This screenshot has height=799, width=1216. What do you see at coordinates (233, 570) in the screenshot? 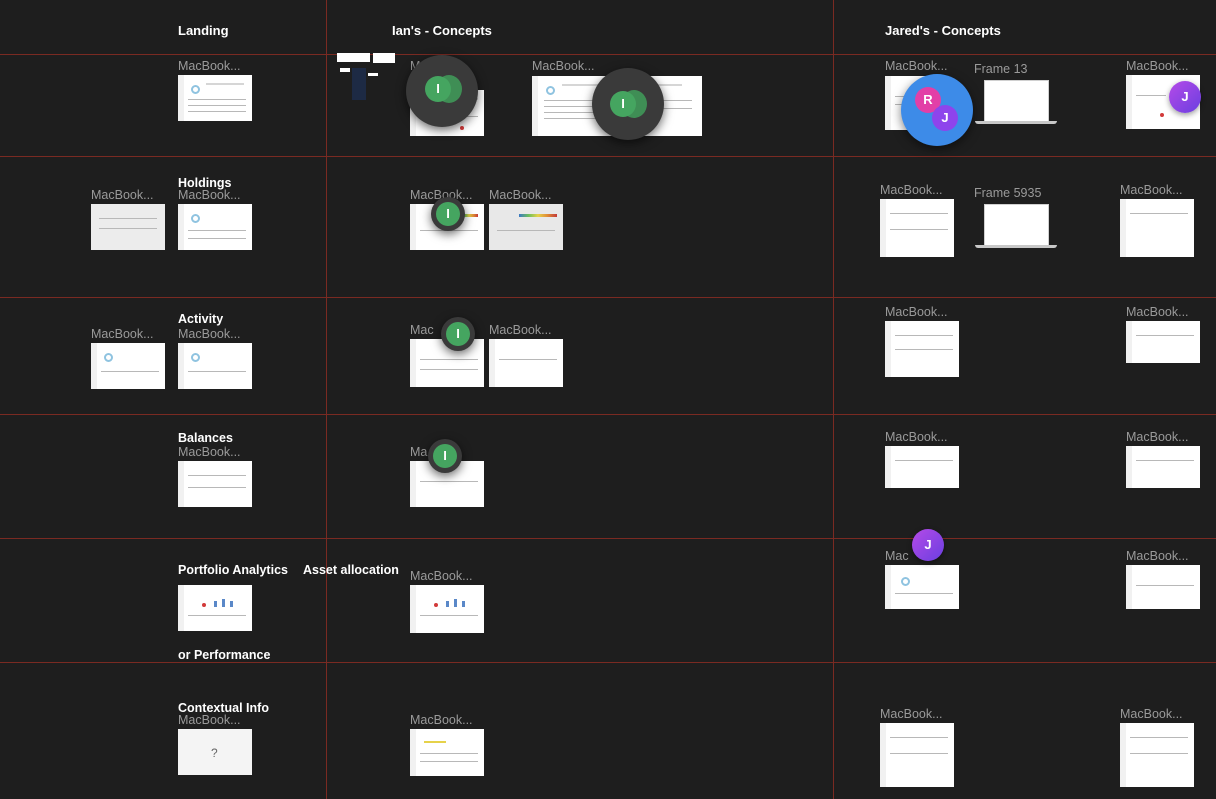
I see `row-heading-portfolio-analytics: Portfolio Analytics` at bounding box center [233, 570].